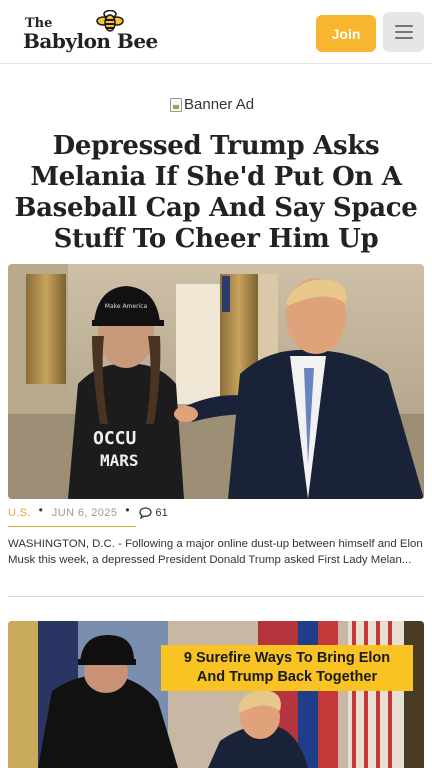  I want to click on shirt-text-line2: MARS, so click(119, 460).